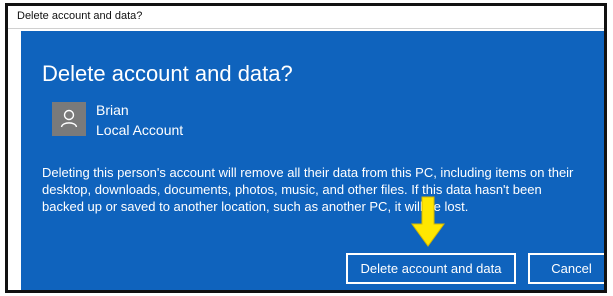 The width and height of the screenshot is (613, 296). Describe the element at coordinates (566, 268) in the screenshot. I see `cancel-button: Cancel` at that location.